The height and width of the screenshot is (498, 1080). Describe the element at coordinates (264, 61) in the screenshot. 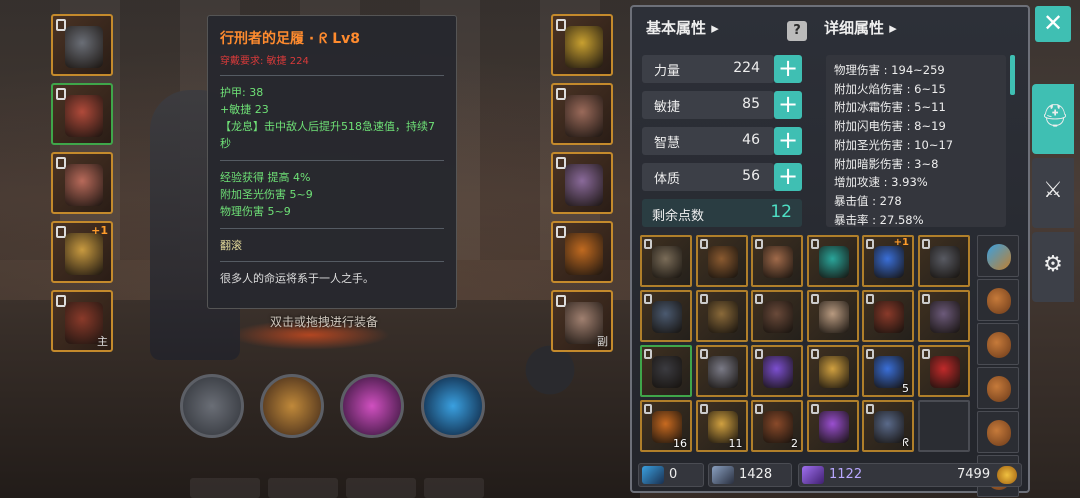

I see `item-requirement: 穿戴要求: 敏捷 224` at that location.